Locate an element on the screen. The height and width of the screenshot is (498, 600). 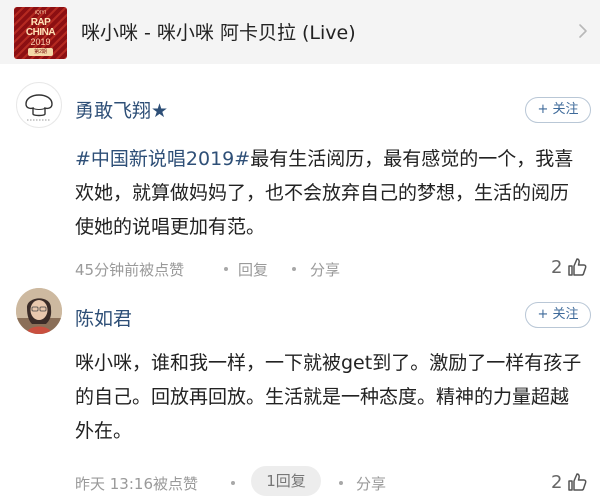
mushroom-avatar-icon is located at coordinates (39, 107).